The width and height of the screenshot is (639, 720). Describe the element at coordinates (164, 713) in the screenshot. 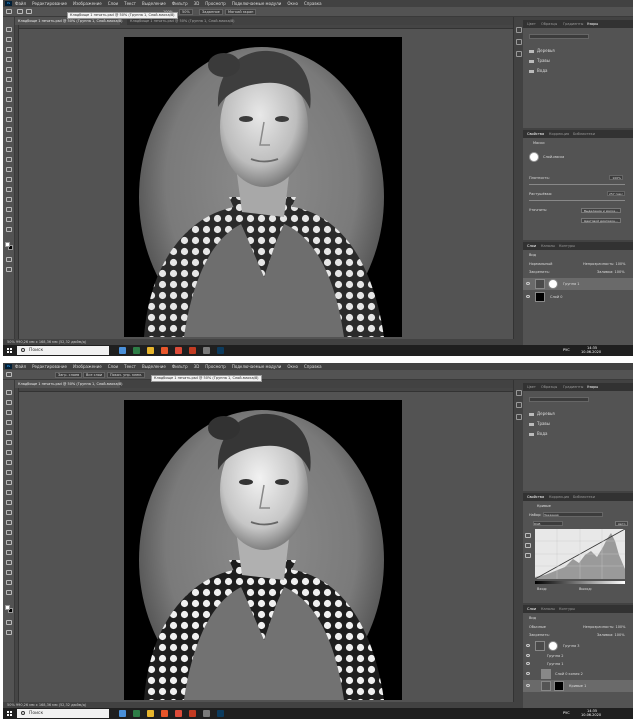

I see `firefox-icon` at that location.